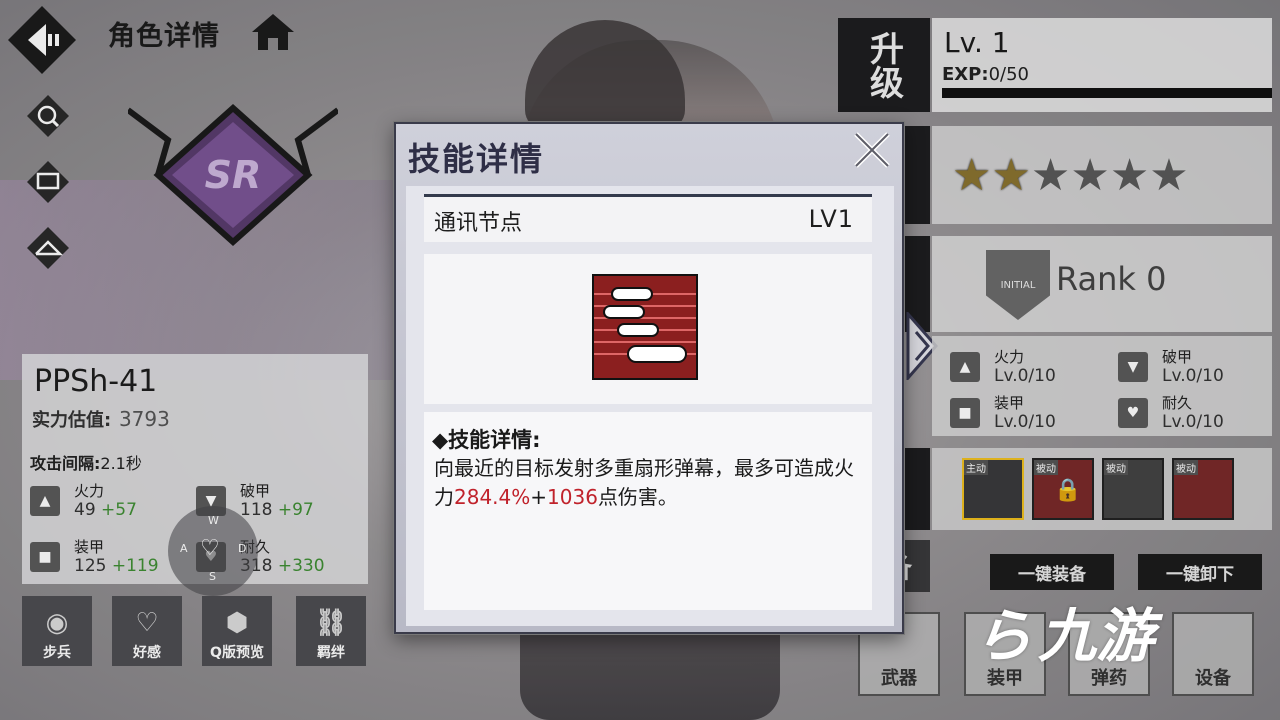 This screenshot has width=1280, height=720. Describe the element at coordinates (831, 219) in the screenshot. I see `skill-level: LV1` at that location.